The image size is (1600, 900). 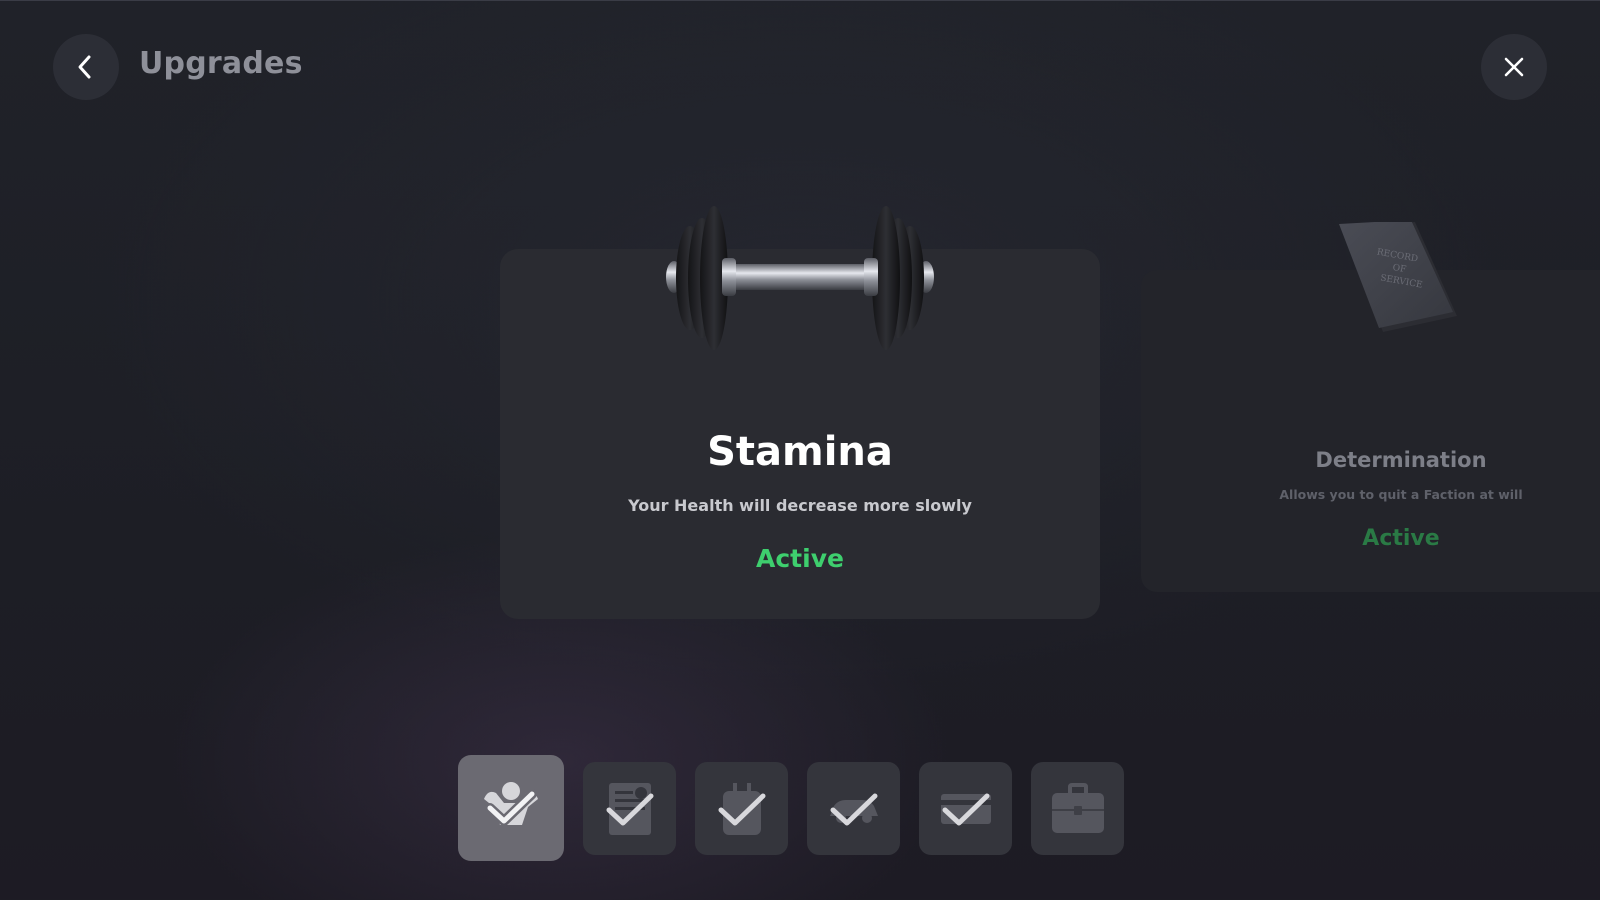 I want to click on upgrade-slot-car, so click(x=853, y=808).